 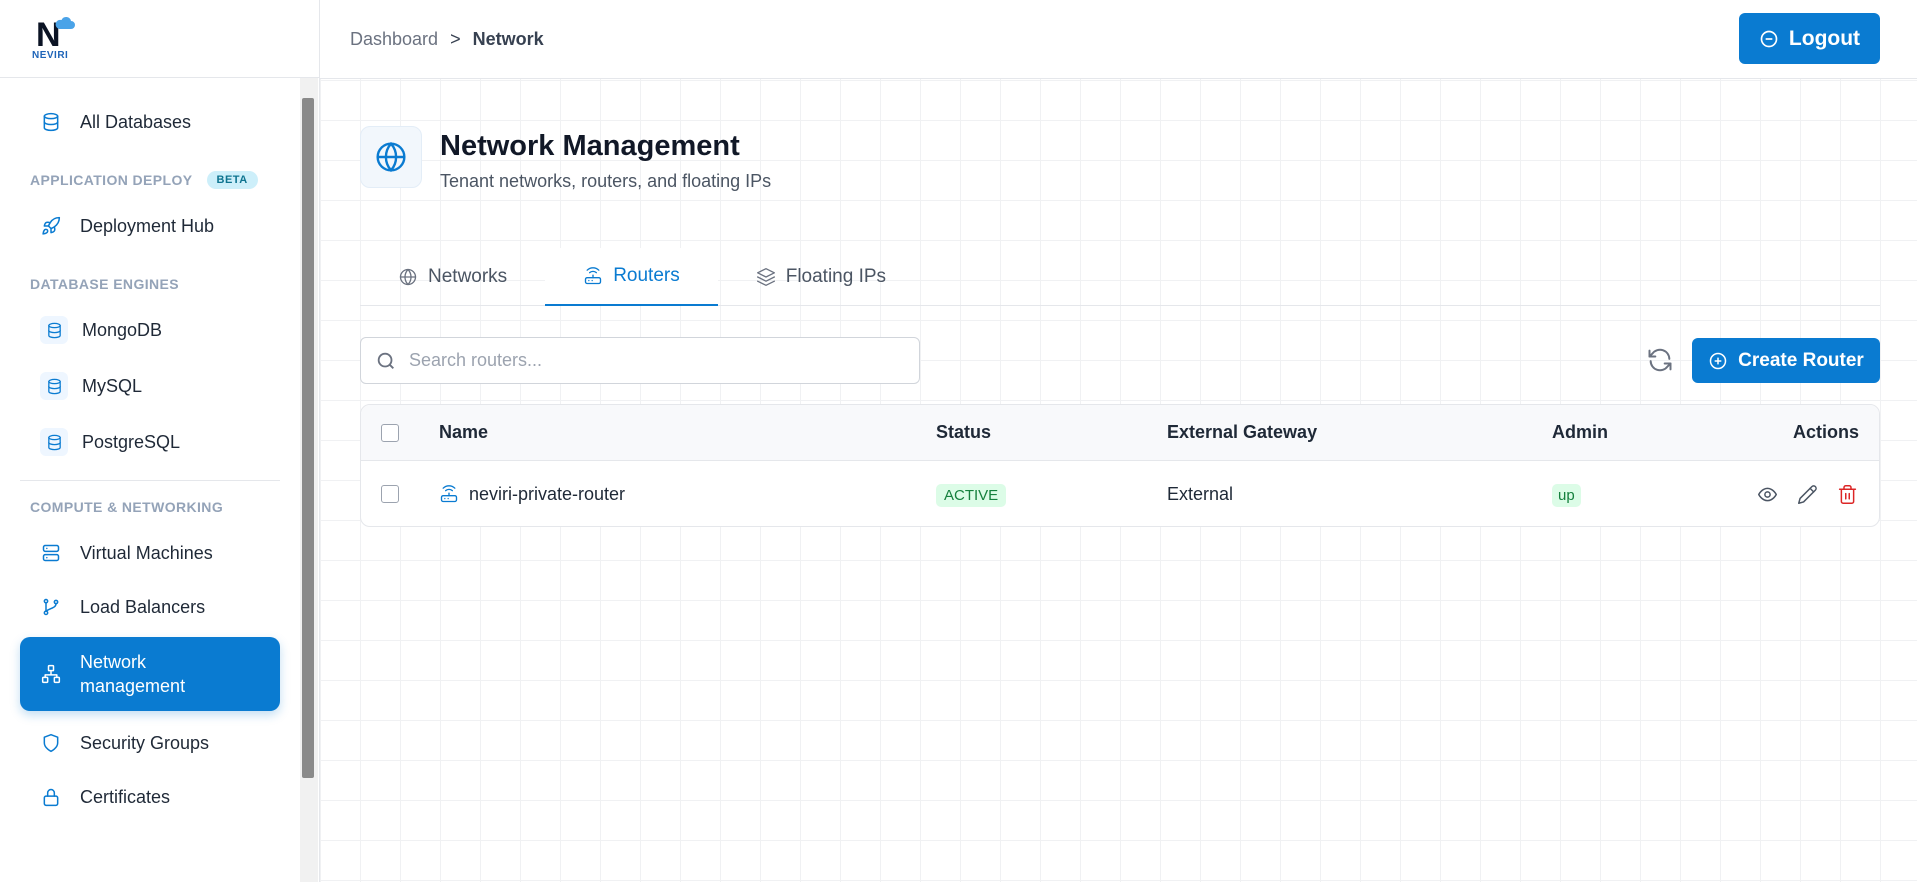 What do you see at coordinates (150, 386) in the screenshot?
I see `sidebar-item-mysql: MySQL` at bounding box center [150, 386].